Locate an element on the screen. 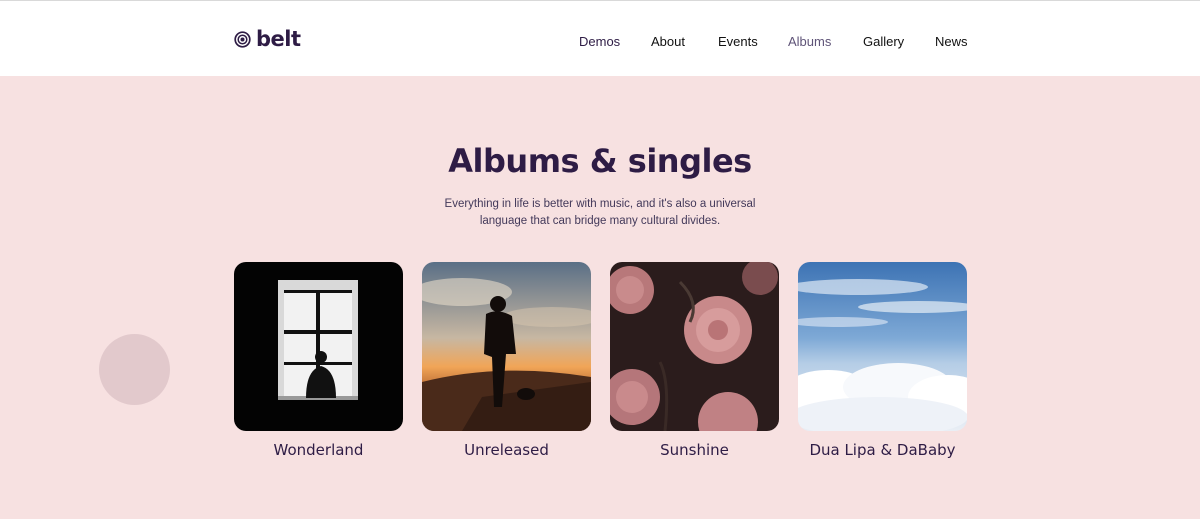 This screenshot has width=1200, height=519. album-cover-sky-clouds is located at coordinates (882, 346).